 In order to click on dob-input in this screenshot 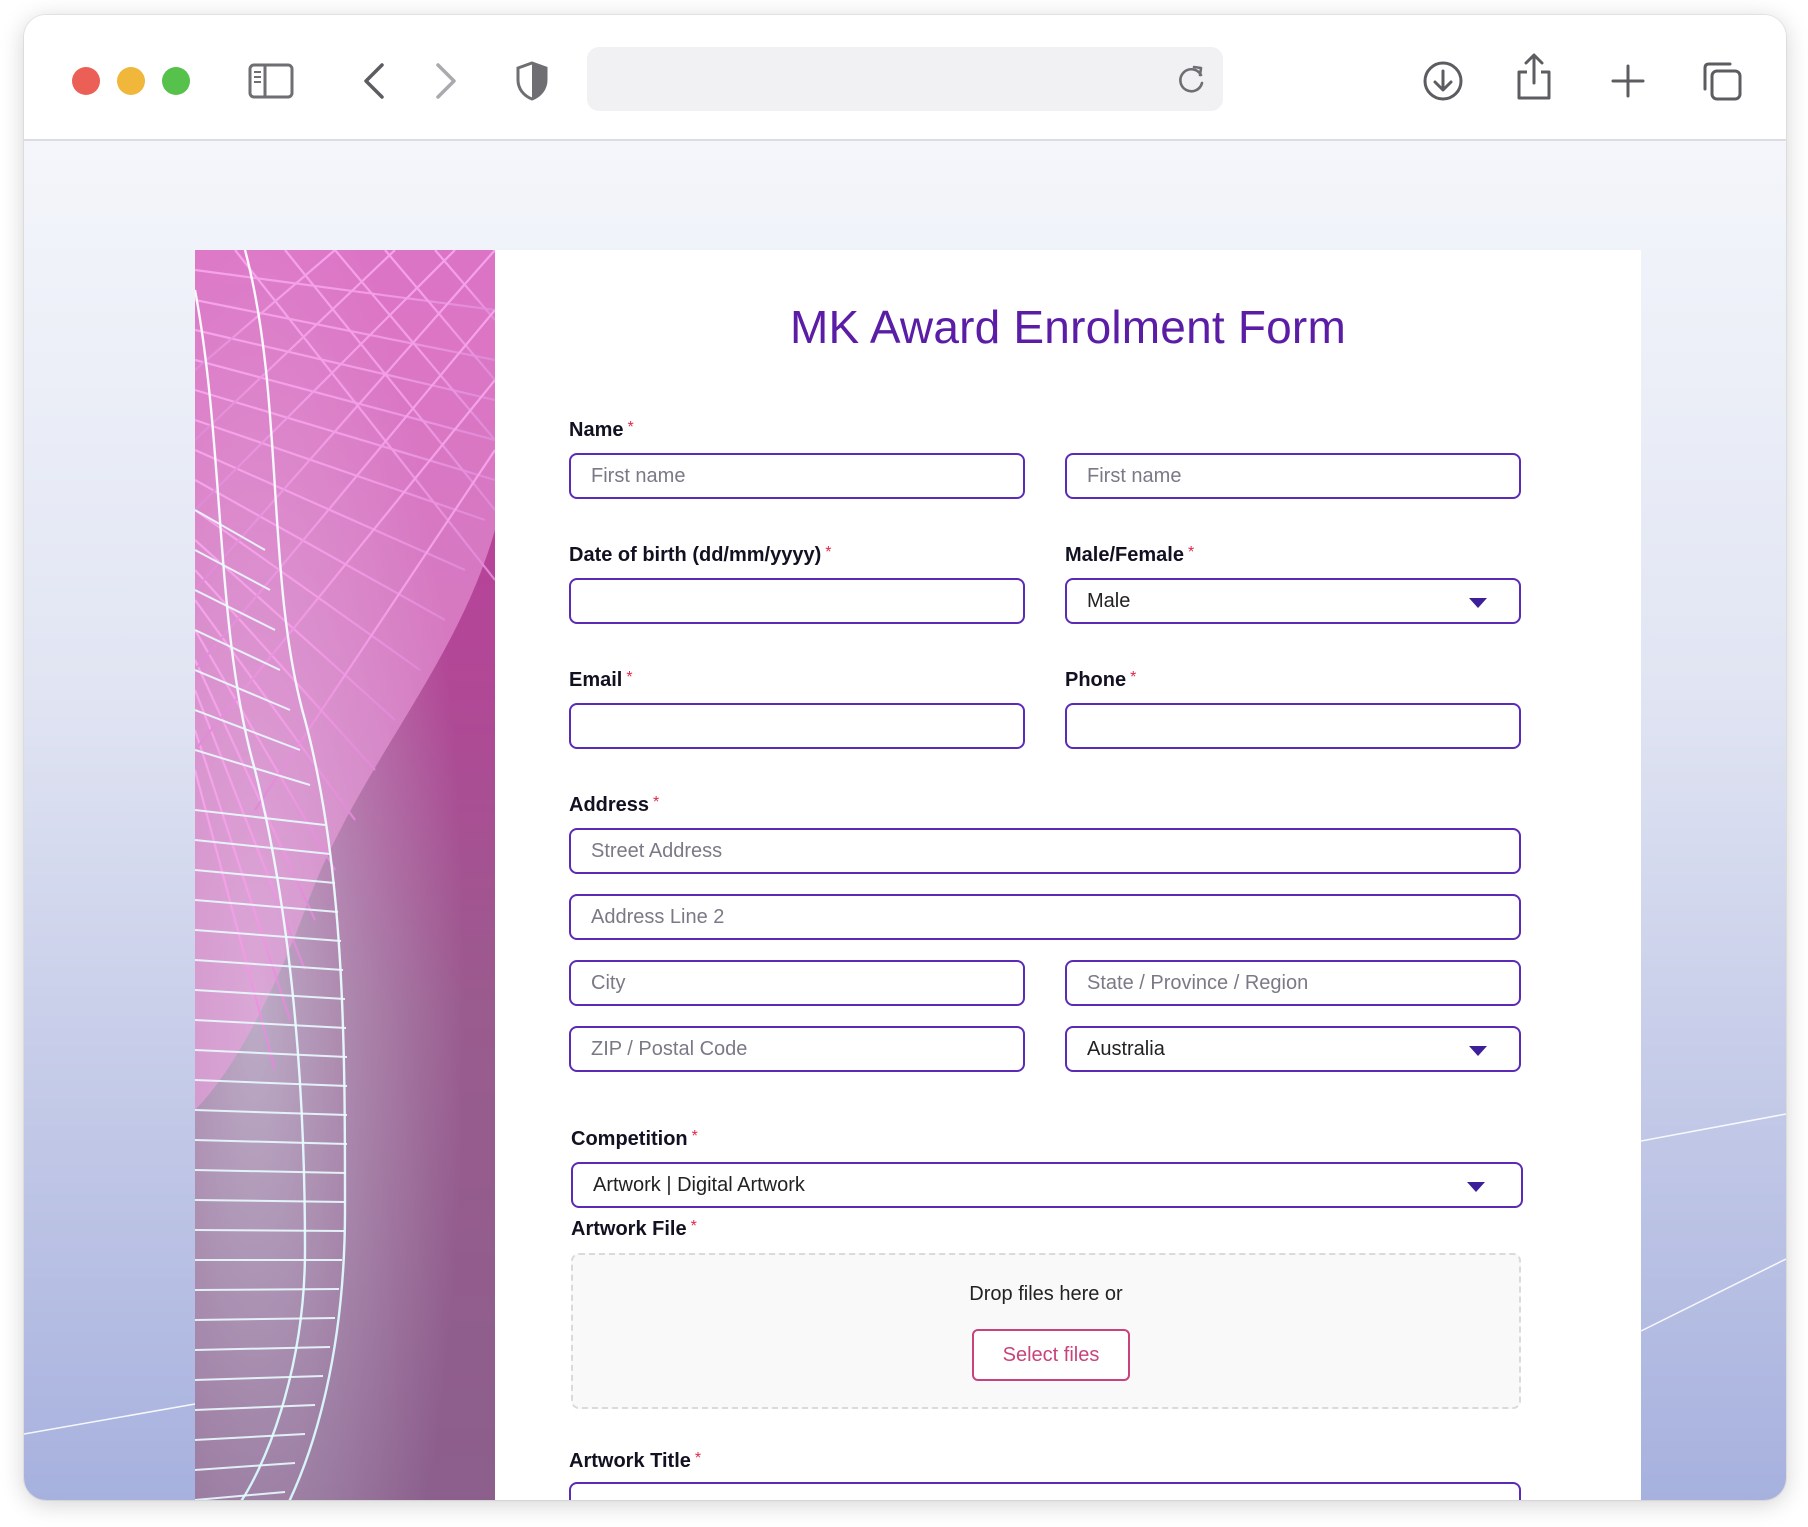, I will do `click(797, 601)`.